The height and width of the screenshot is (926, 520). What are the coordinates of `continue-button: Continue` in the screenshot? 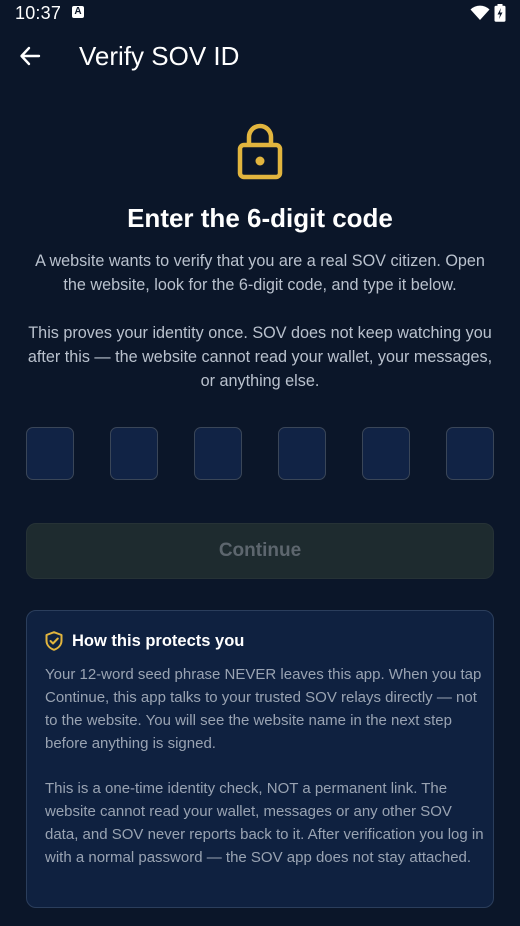 It's located at (260, 551).